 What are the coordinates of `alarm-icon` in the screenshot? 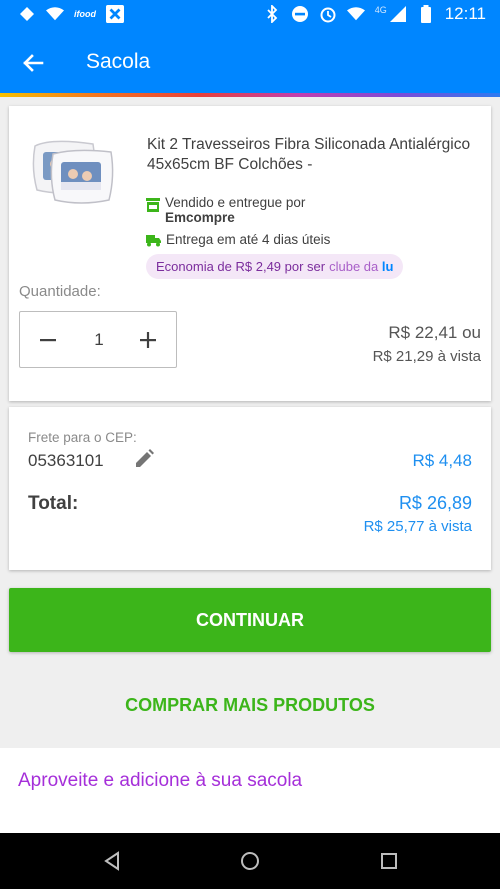 It's located at (328, 14).